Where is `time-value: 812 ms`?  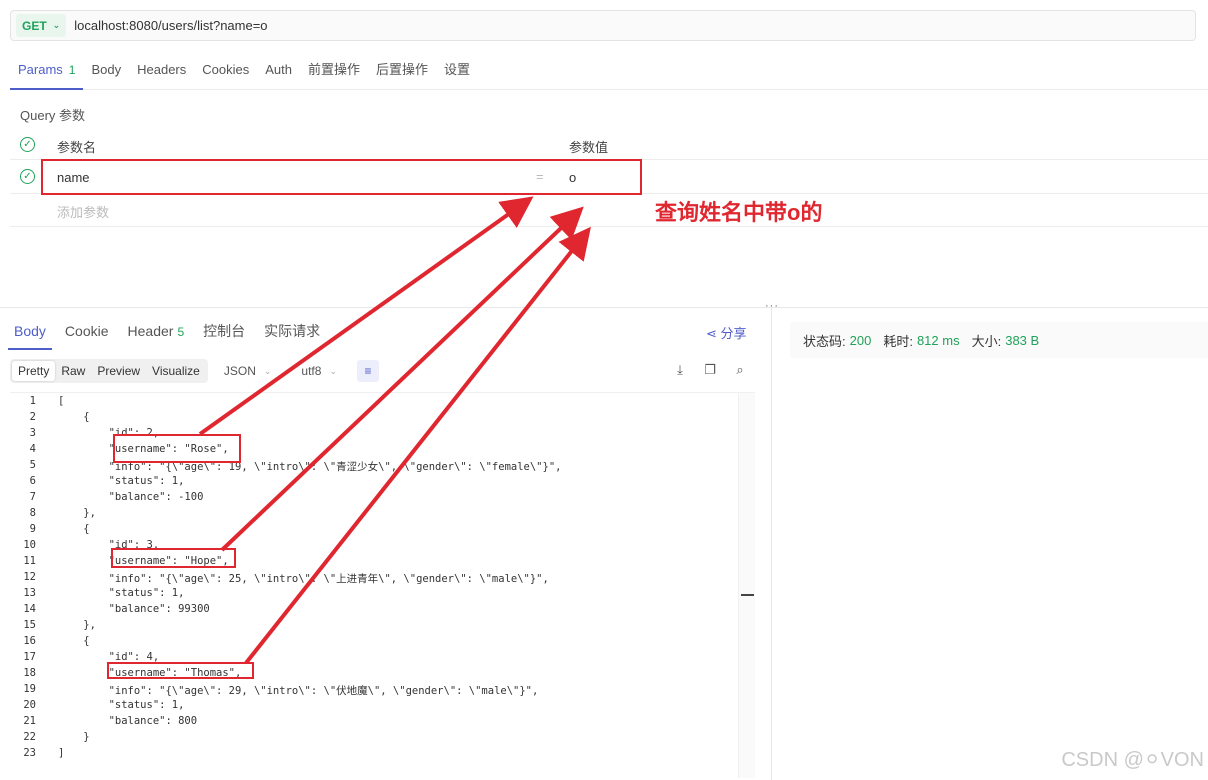 time-value: 812 ms is located at coordinates (938, 340).